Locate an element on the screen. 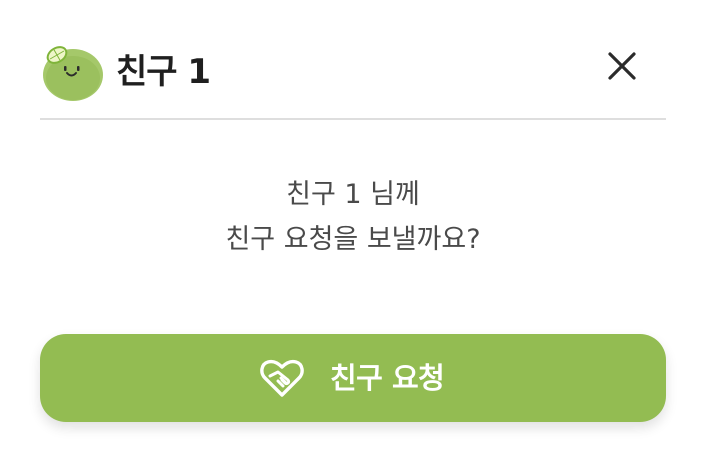 This screenshot has height=462, width=706. header-divider is located at coordinates (353, 119).